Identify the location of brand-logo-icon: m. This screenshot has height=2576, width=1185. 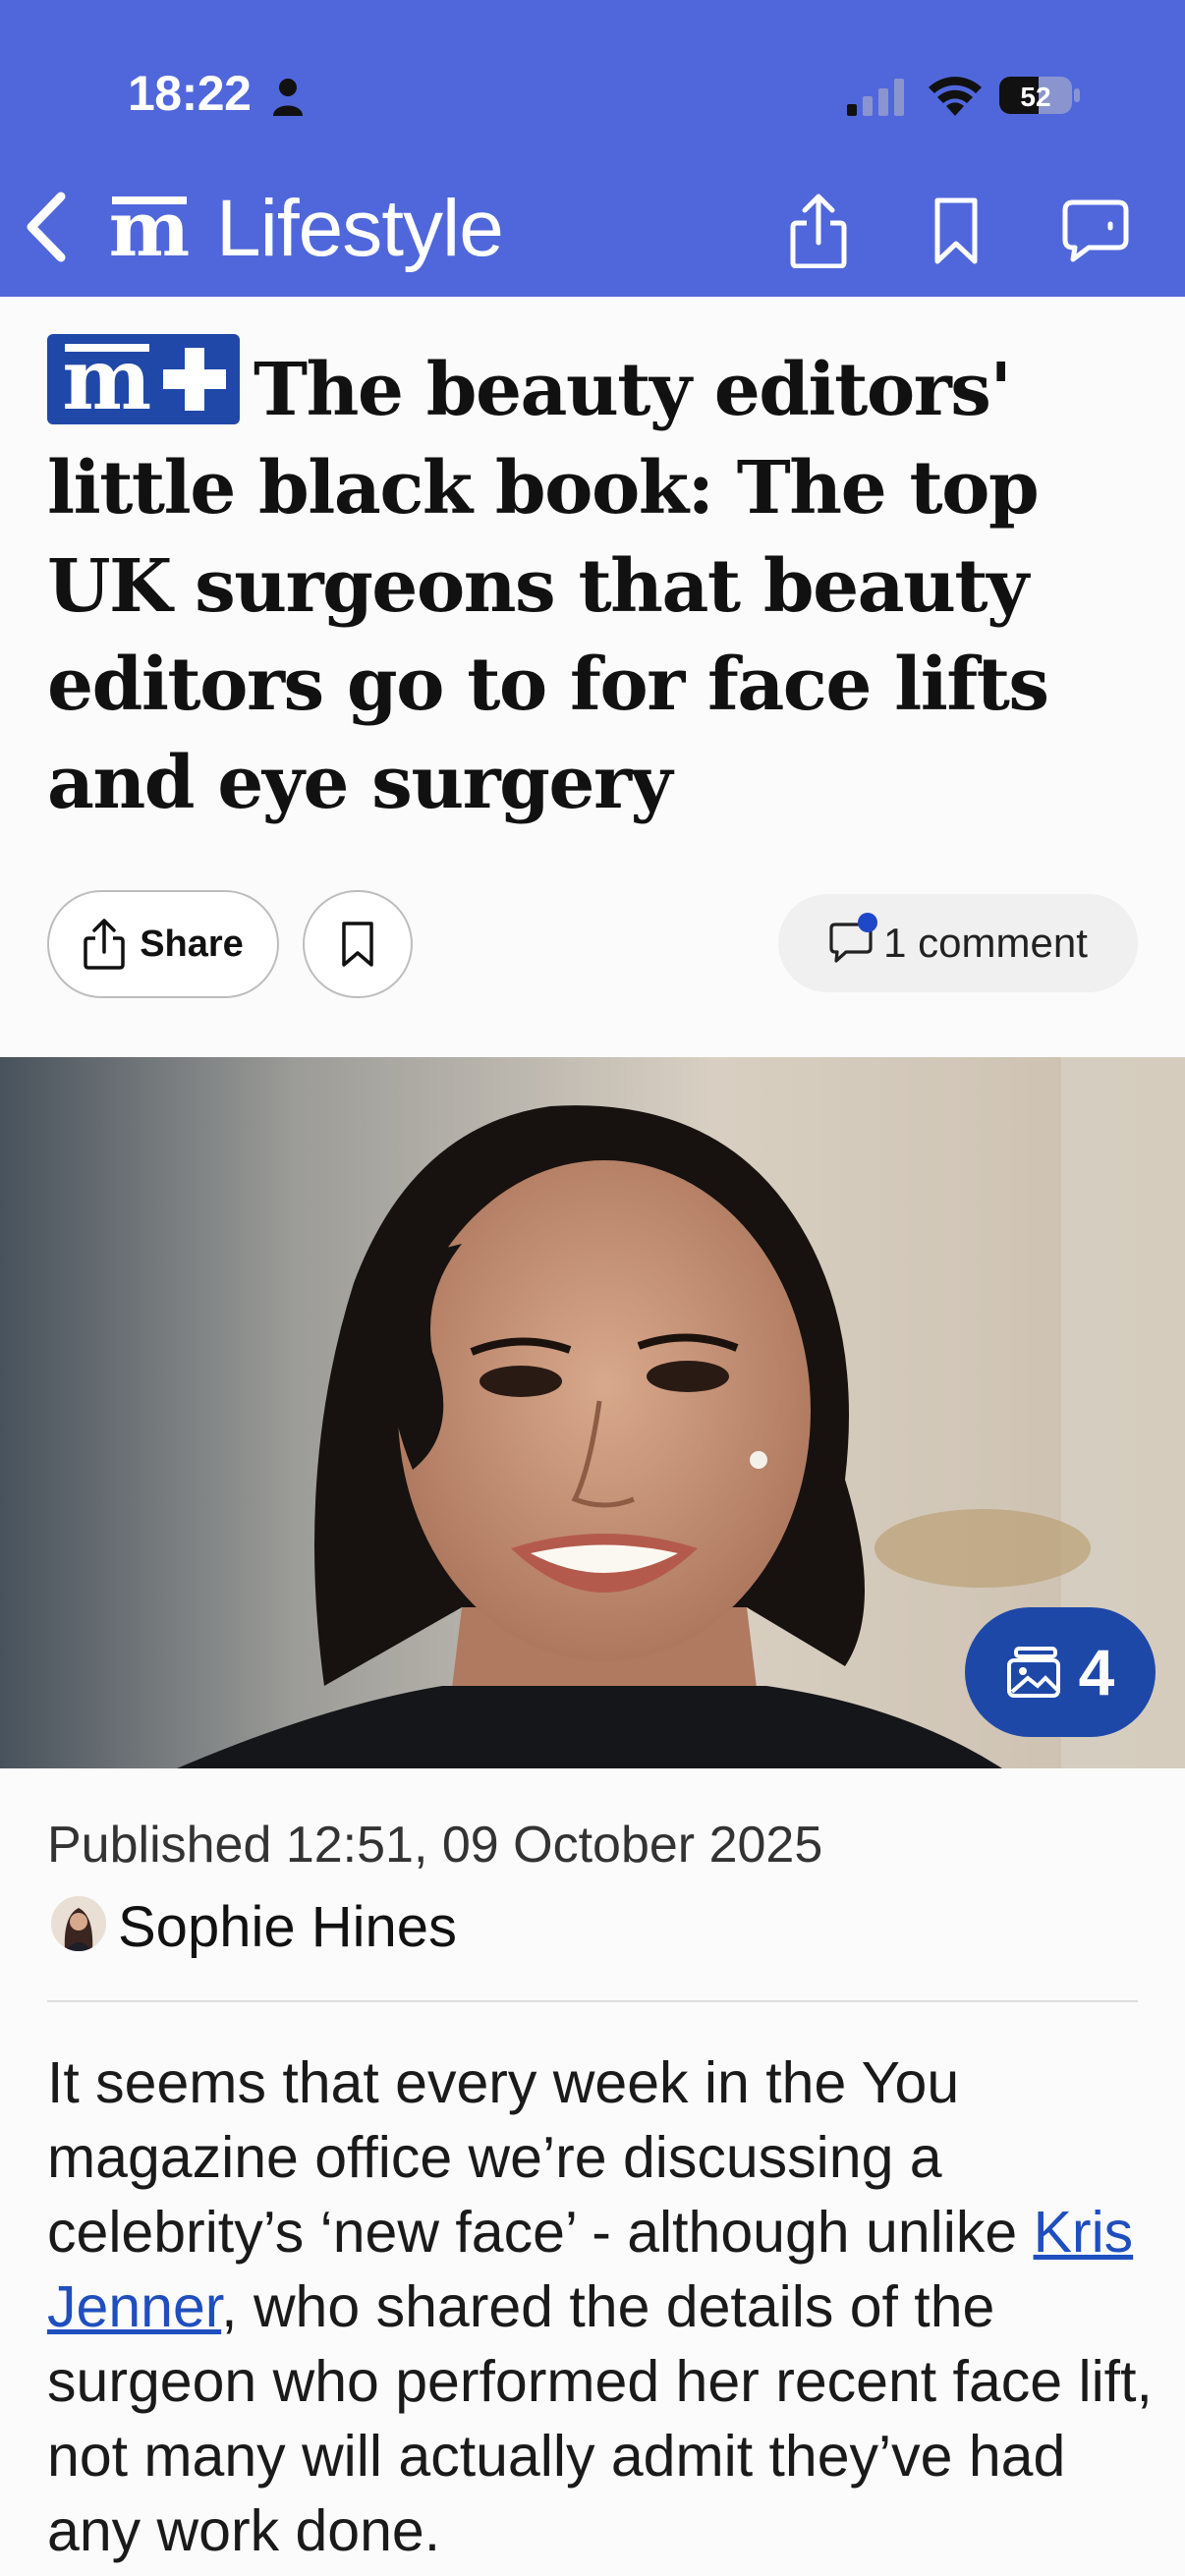
(150, 231).